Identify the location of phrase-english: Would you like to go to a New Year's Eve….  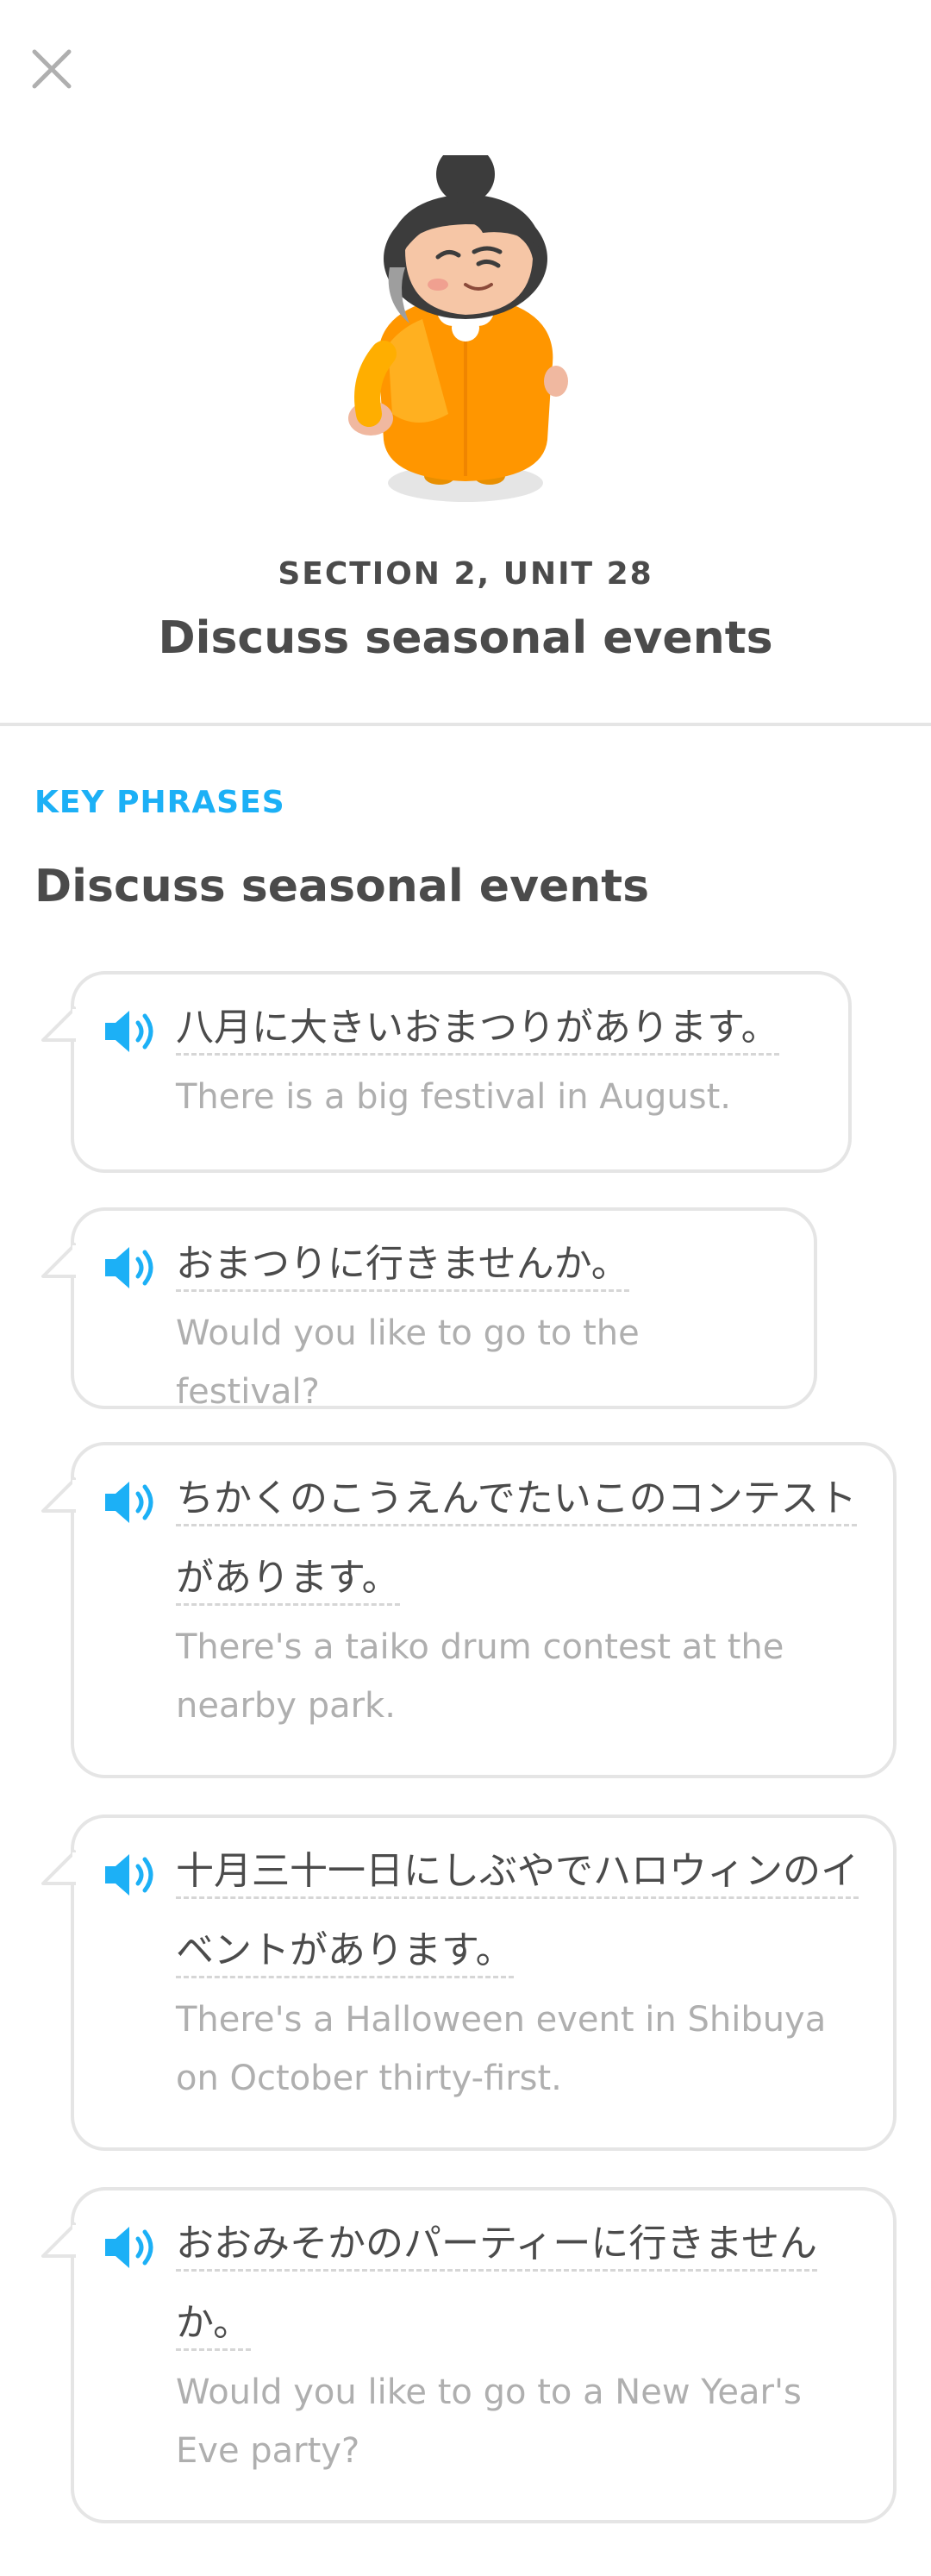
(489, 2421).